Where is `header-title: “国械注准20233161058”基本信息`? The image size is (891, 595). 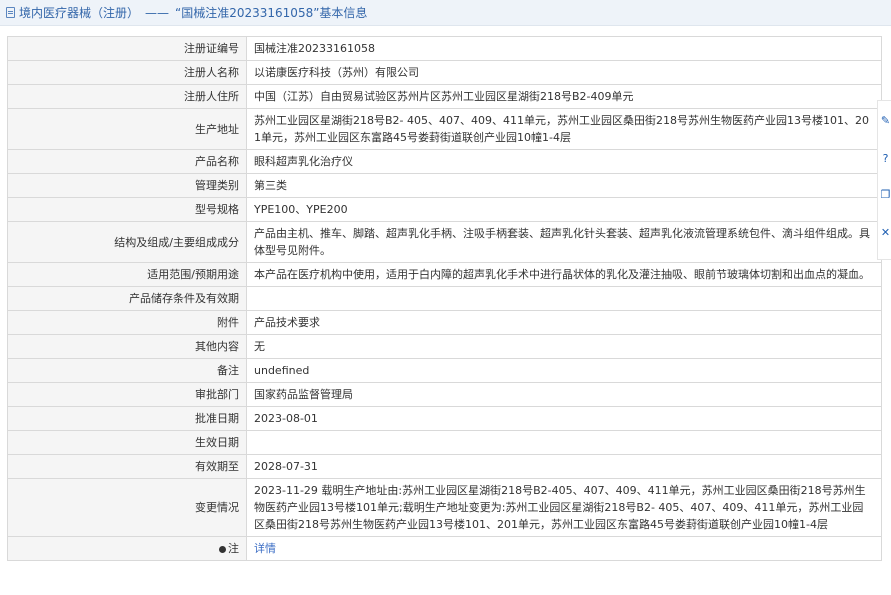 header-title: “国械注准20233161058”基本信息 is located at coordinates (271, 13).